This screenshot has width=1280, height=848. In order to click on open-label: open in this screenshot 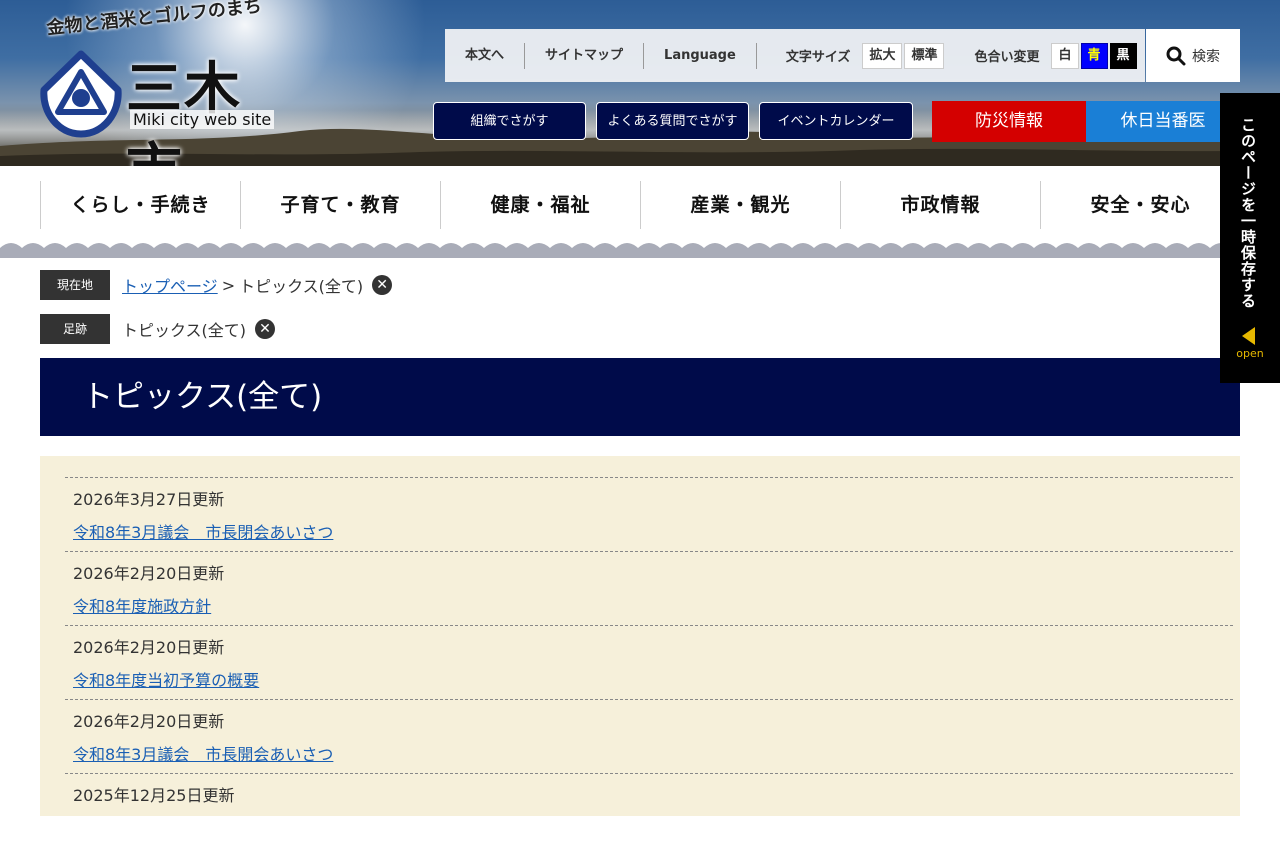, I will do `click(1250, 353)`.